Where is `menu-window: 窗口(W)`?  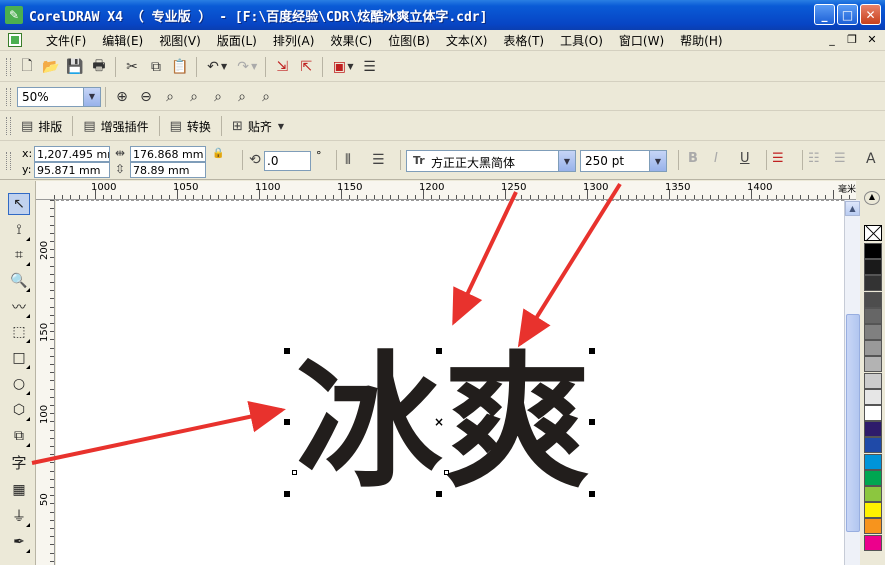
menu-window: 窗口(W) is located at coordinates (641, 40).